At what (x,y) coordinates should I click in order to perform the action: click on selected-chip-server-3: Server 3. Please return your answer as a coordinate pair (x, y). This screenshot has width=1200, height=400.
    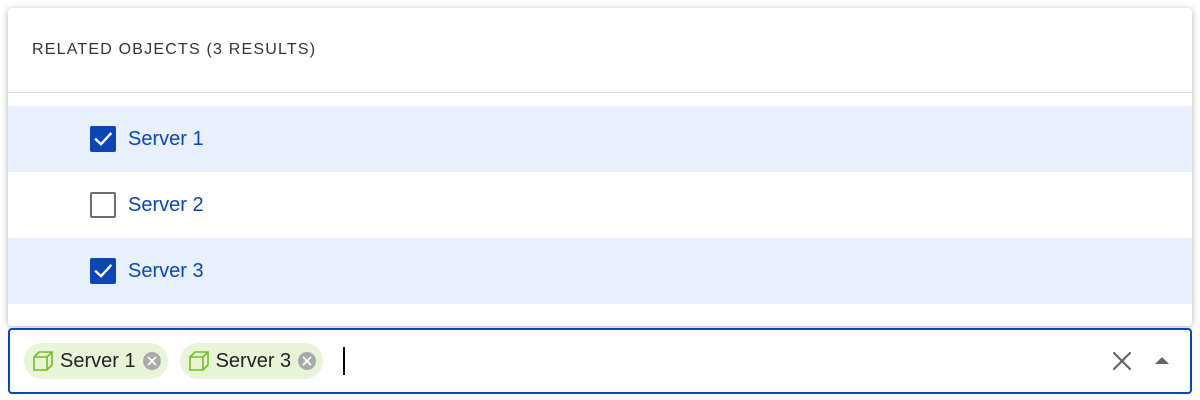
    Looking at the image, I should click on (251, 361).